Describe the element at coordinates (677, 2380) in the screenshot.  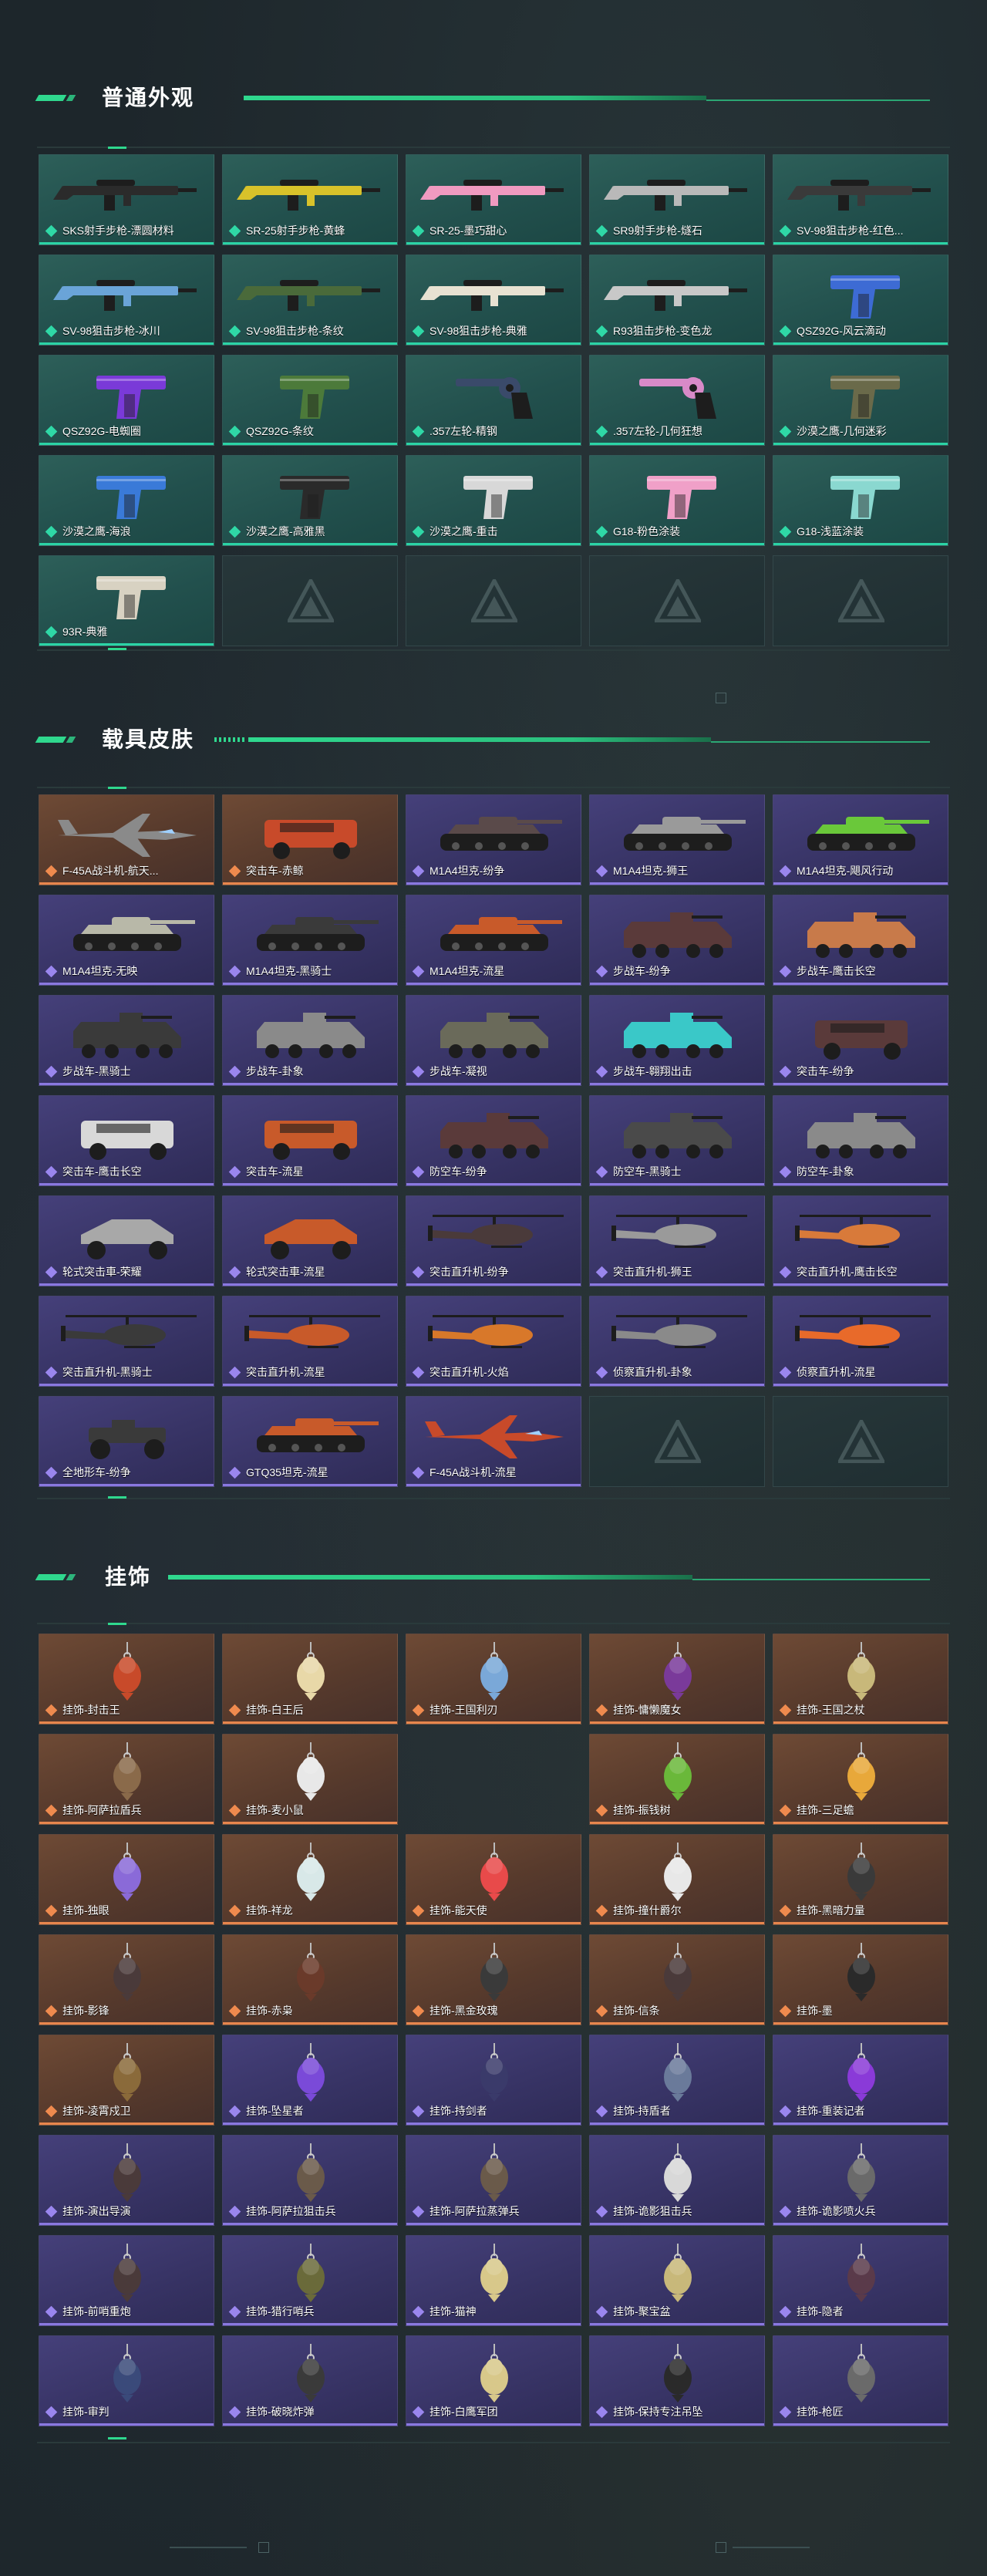
I see `charm-item-card: 挂饰-保持专注吊坠` at that location.